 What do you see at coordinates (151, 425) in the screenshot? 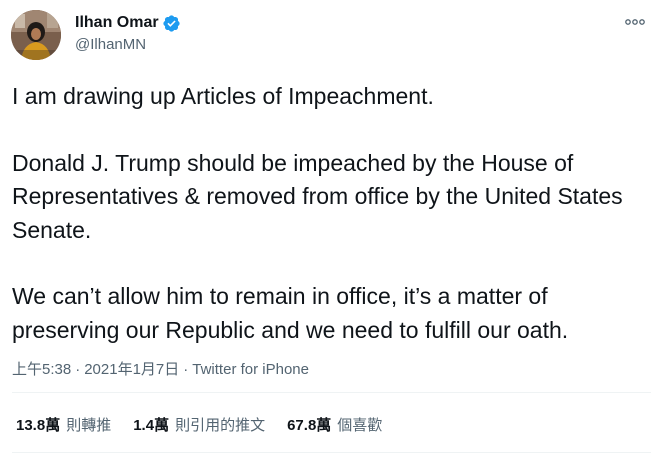
I see `quotes-count: 1.4萬` at bounding box center [151, 425].